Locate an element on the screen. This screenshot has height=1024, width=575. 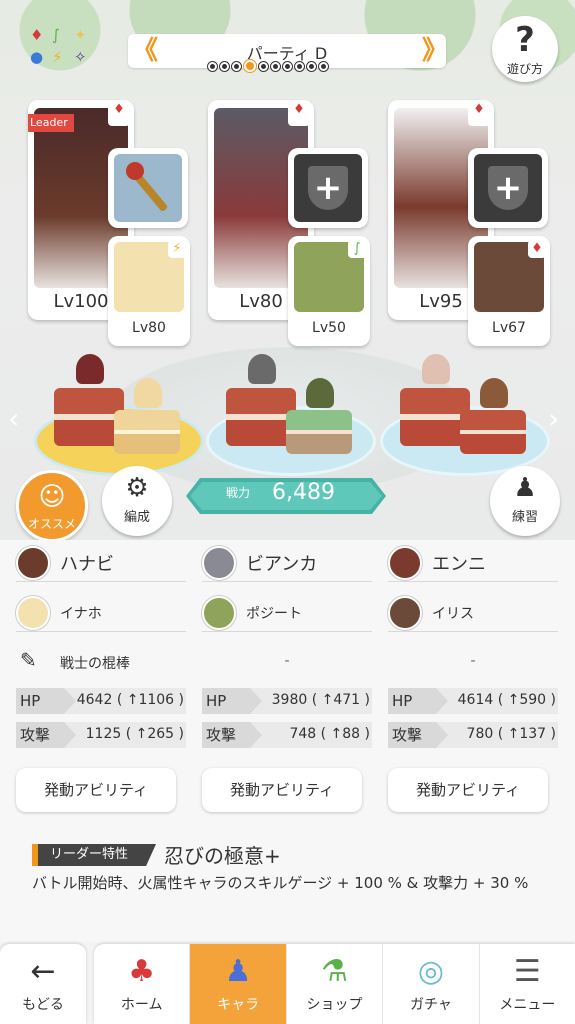
formation-label: 編成 is located at coordinates (136, 517).